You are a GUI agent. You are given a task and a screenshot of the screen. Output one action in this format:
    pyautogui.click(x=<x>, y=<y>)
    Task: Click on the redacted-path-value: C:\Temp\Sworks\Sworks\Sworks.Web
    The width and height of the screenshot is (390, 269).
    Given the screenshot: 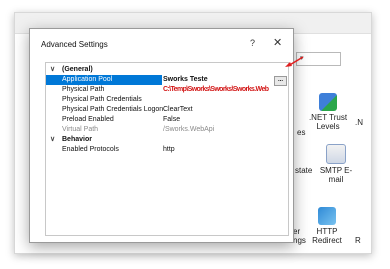 What is the action you would take?
    pyautogui.click(x=216, y=89)
    